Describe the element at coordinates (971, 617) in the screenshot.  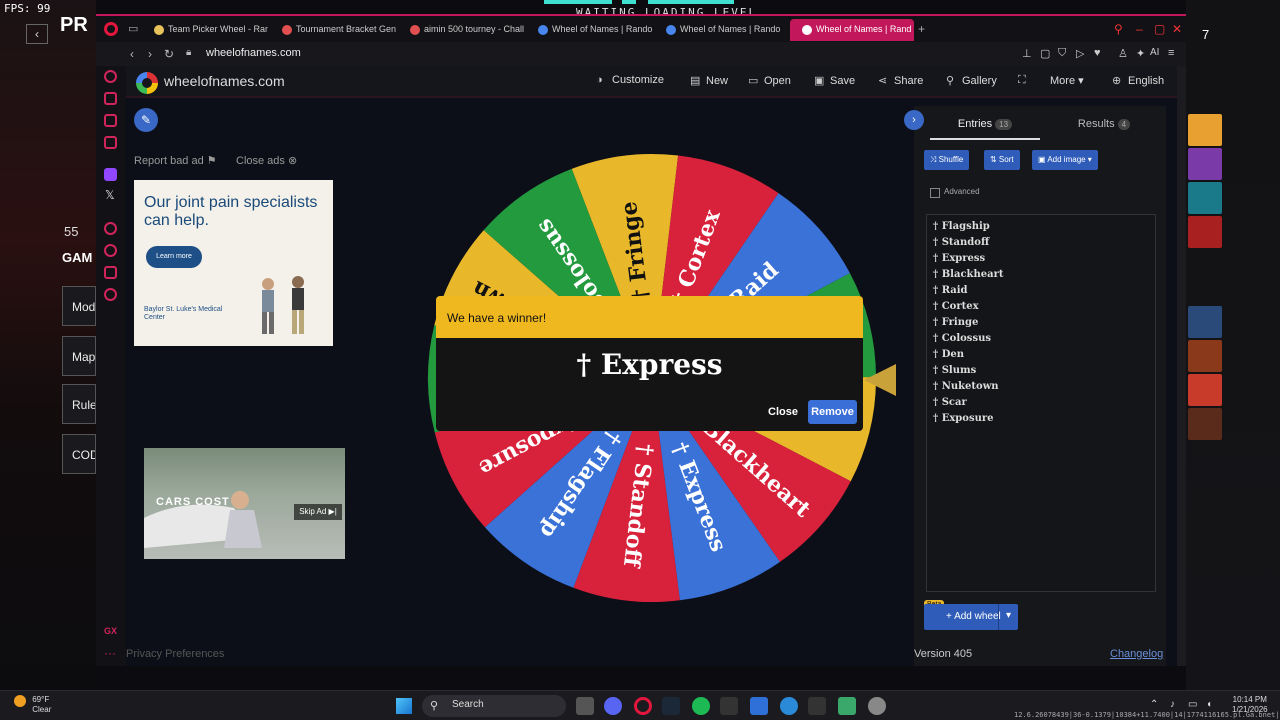
I see `add-wheel-button: + Add wheel ▾` at that location.